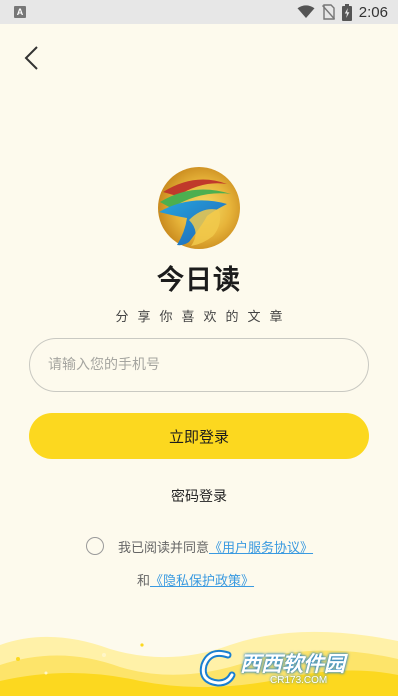 The height and width of the screenshot is (696, 398). Describe the element at coordinates (199, 12) in the screenshot. I see `status-bar: A 2:06` at that location.